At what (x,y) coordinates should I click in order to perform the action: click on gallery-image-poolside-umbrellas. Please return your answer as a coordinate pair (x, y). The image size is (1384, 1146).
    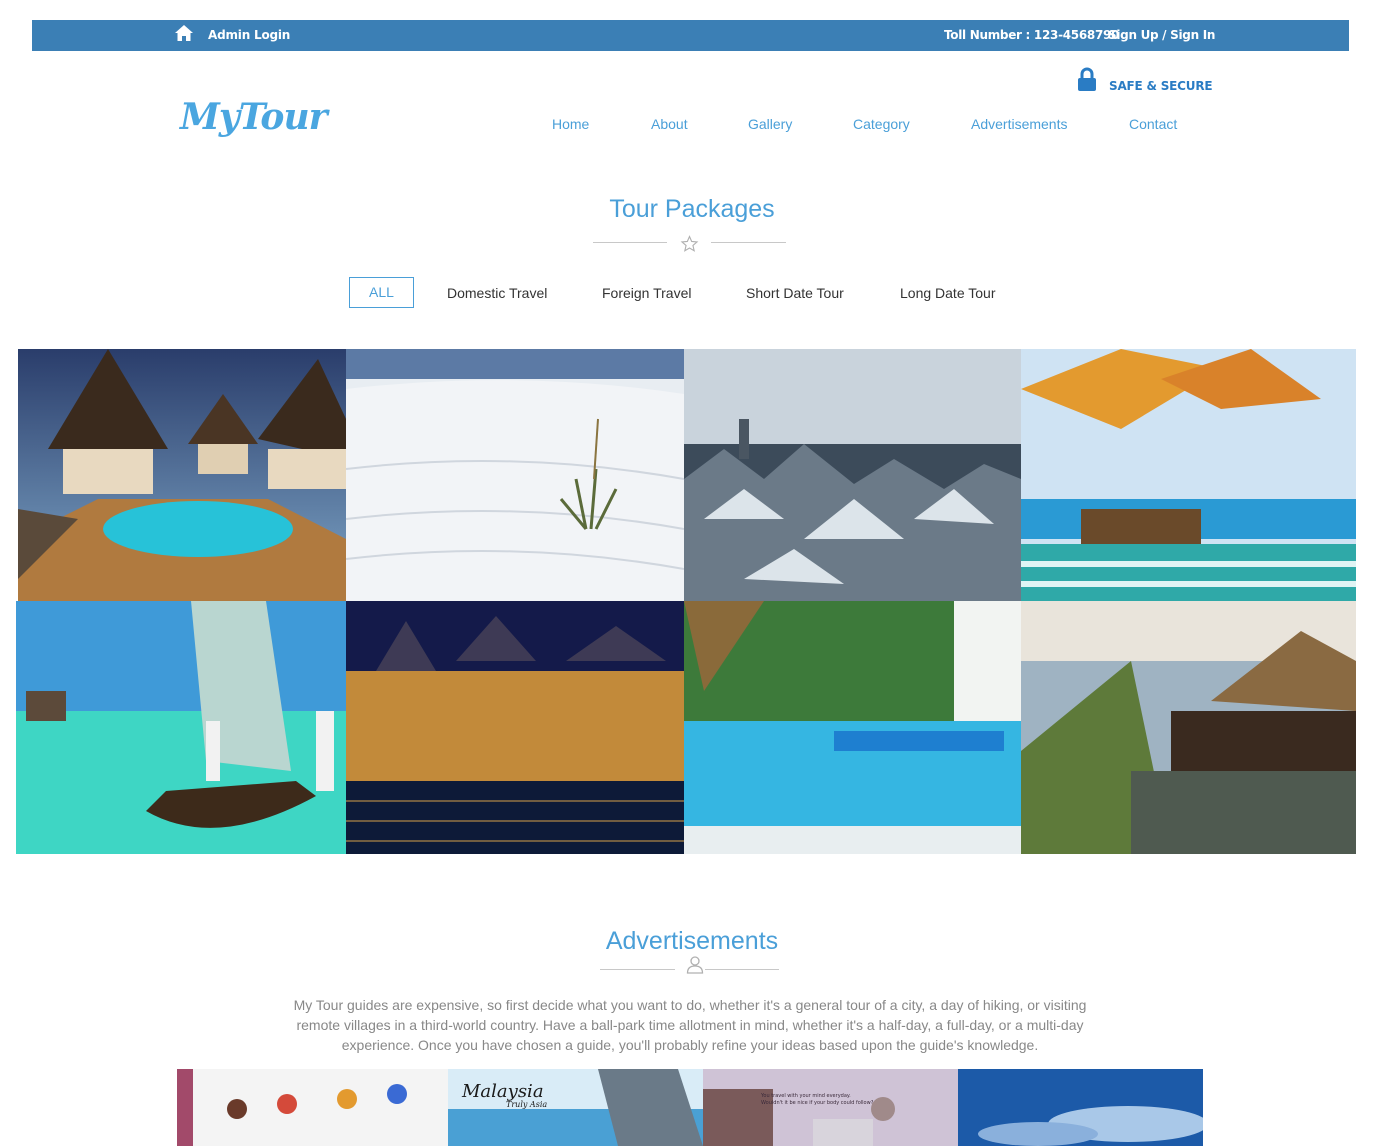
    Looking at the image, I should click on (1188, 475).